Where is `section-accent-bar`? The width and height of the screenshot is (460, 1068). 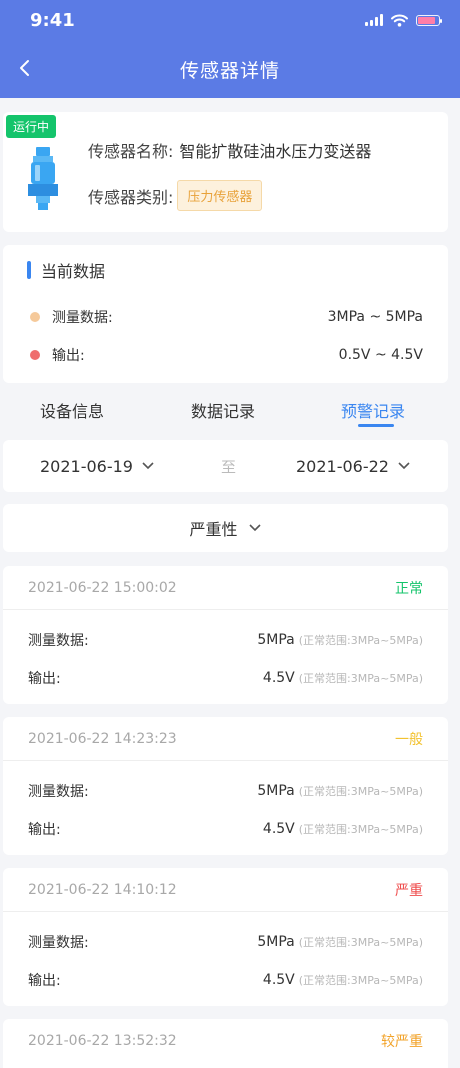
section-accent-bar is located at coordinates (29, 270).